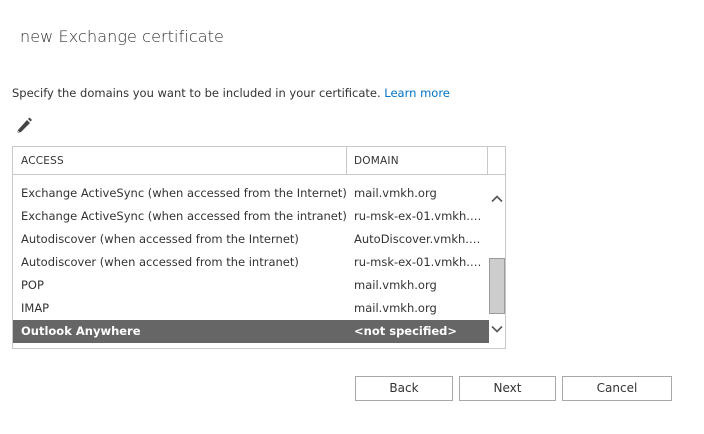 This screenshot has width=704, height=434. What do you see at coordinates (507, 388) in the screenshot?
I see `next-button: Next` at bounding box center [507, 388].